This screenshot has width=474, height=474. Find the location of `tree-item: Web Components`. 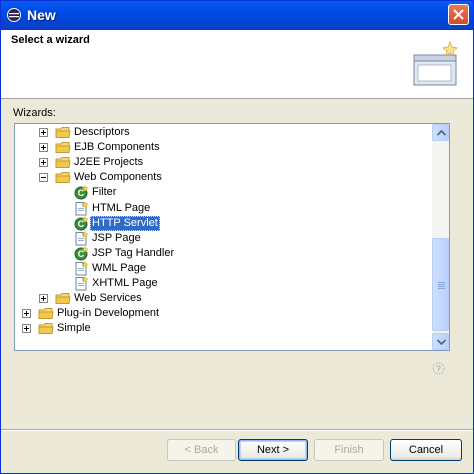

tree-item: Web Components is located at coordinates (224, 177).